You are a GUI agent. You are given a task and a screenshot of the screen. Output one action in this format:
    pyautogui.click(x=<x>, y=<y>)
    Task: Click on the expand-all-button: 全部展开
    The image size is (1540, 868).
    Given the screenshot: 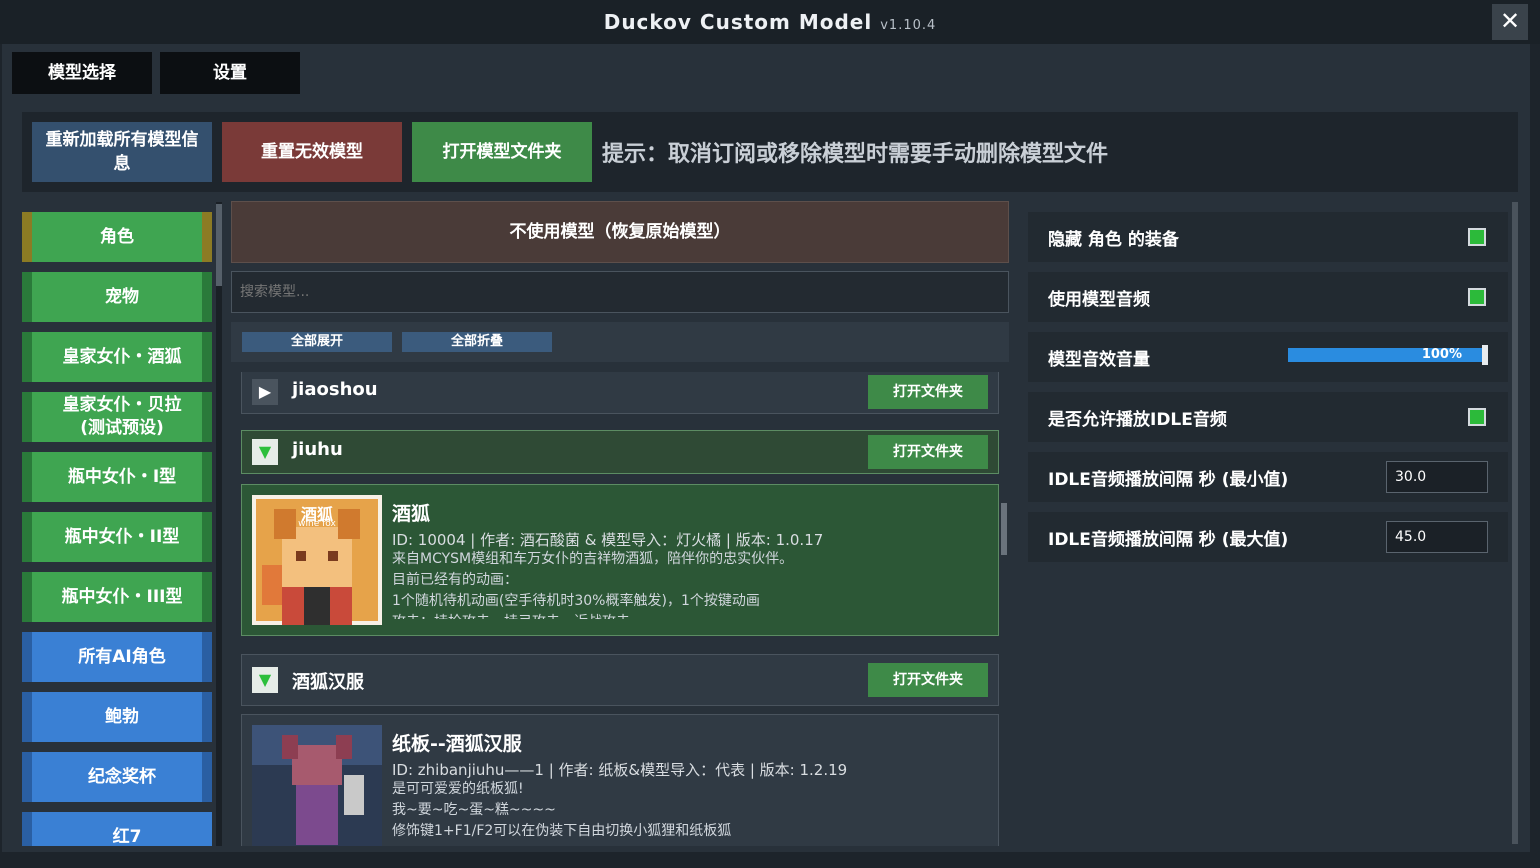 What is the action you would take?
    pyautogui.click(x=317, y=342)
    